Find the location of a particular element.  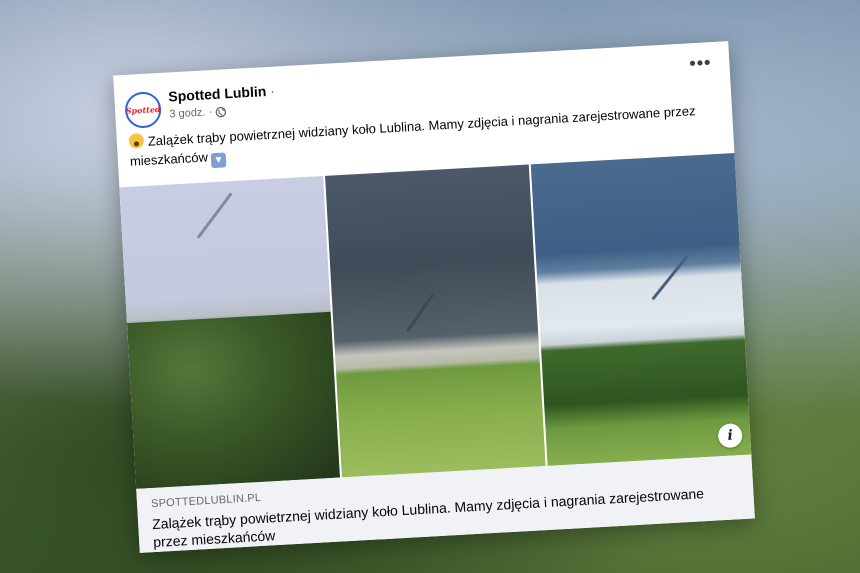

photo-2-funnel is located at coordinates (420, 313).